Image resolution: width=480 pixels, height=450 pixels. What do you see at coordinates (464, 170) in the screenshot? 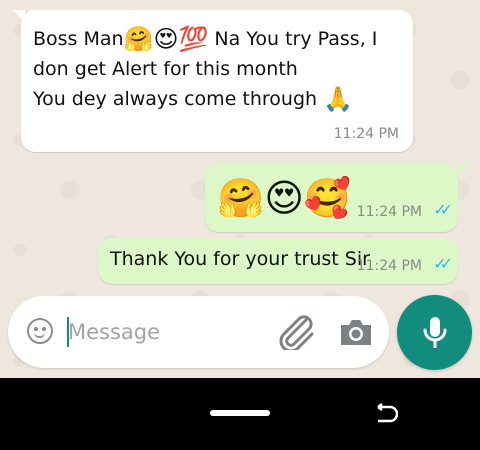
I see `outgoing-bubble-tail` at bounding box center [464, 170].